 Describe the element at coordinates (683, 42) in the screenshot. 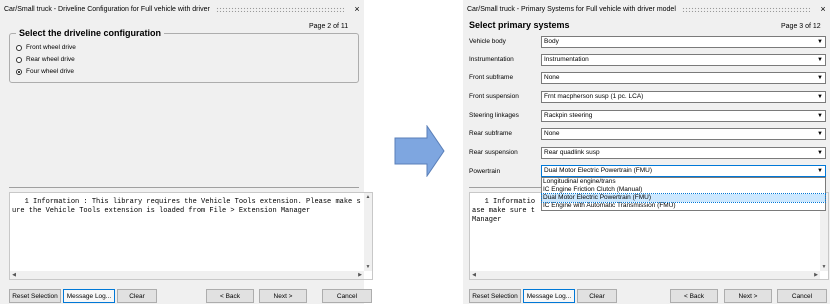

I see `combo-vehicle-body: Body ▼` at that location.